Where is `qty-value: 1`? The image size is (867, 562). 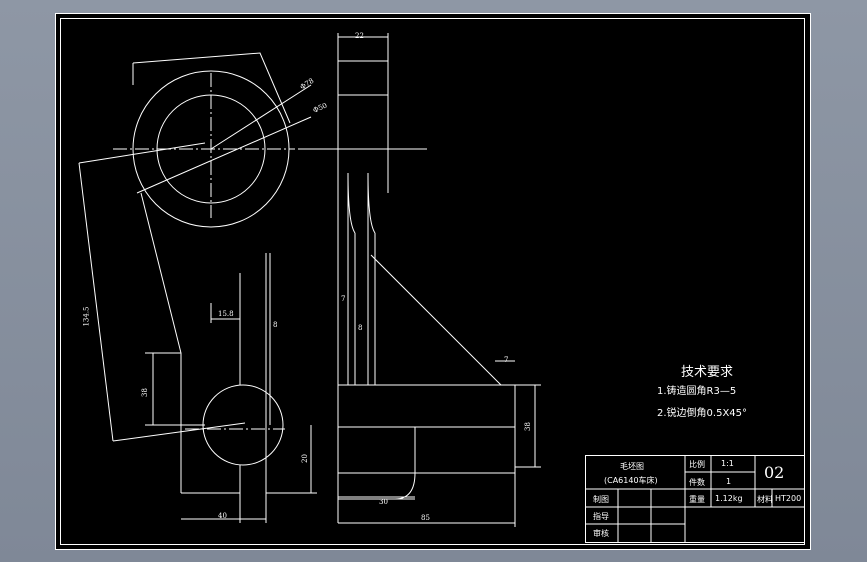 qty-value: 1 is located at coordinates (729, 481).